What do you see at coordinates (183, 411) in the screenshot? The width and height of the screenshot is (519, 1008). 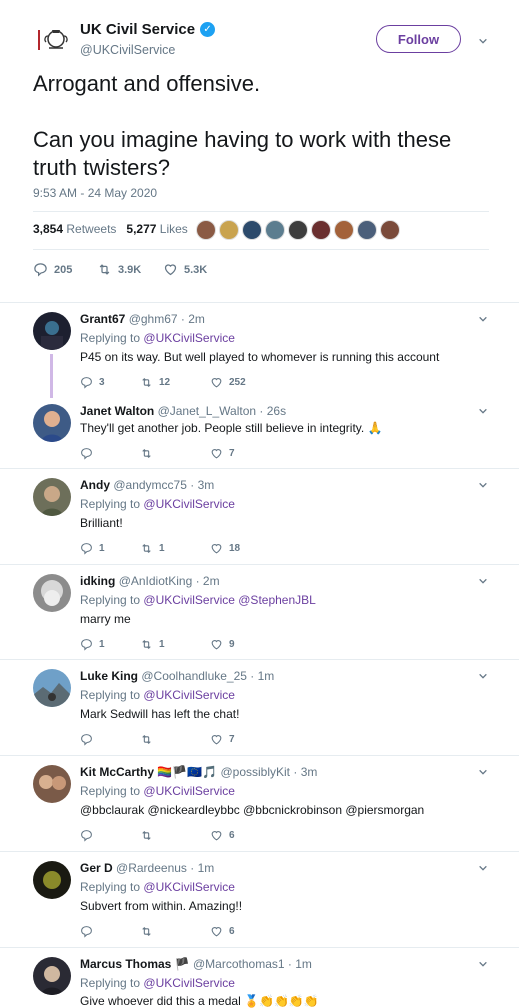 I see `reply-header: Janet Walton @Janet_L_Walton · 26s` at bounding box center [183, 411].